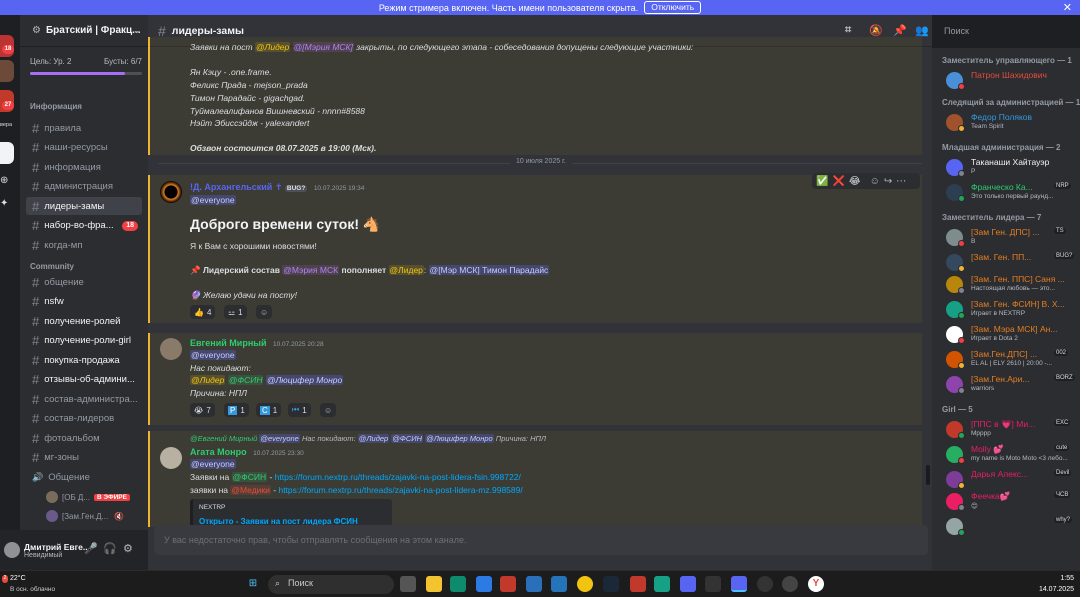 The height and width of the screenshot is (597, 1080). Describe the element at coordinates (900, 30) in the screenshot. I see `pin-icon: 📌` at that location.